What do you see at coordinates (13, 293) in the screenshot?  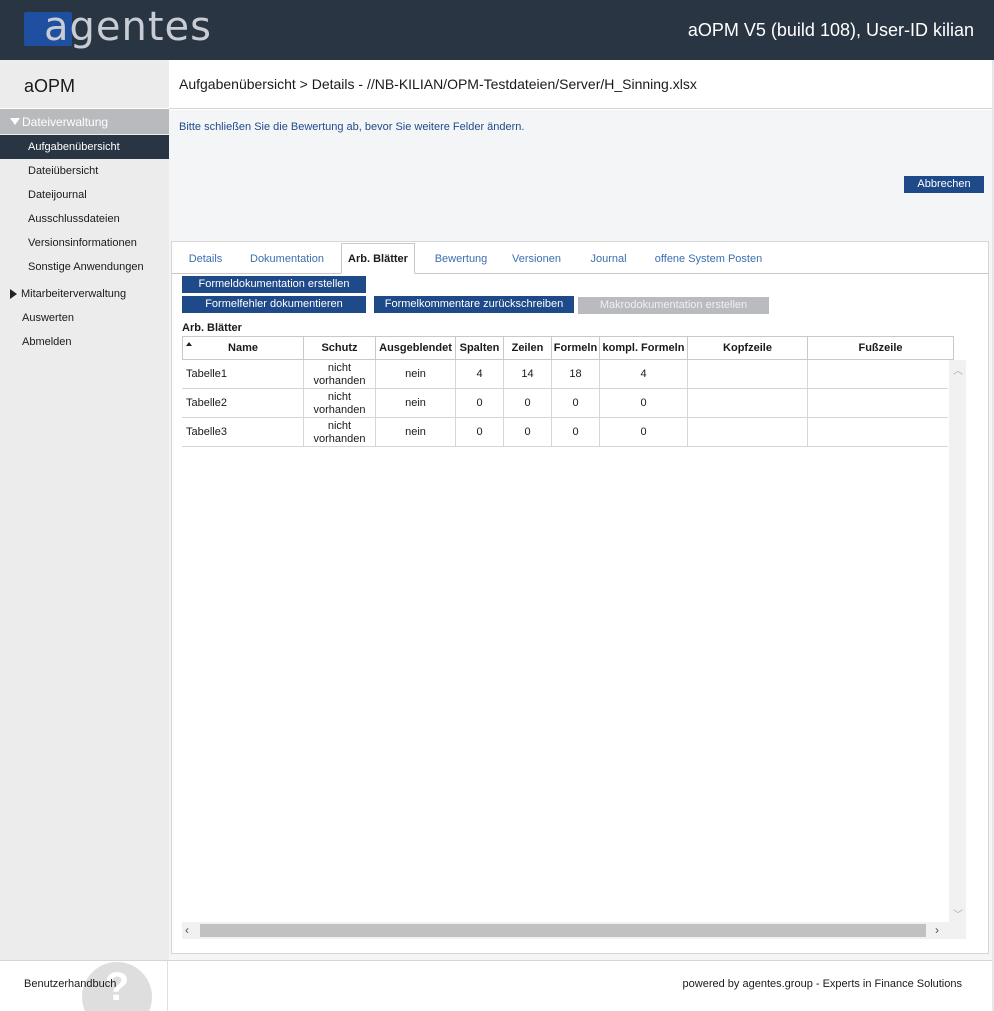 I see `collapsed-triangle-icon` at bounding box center [13, 293].